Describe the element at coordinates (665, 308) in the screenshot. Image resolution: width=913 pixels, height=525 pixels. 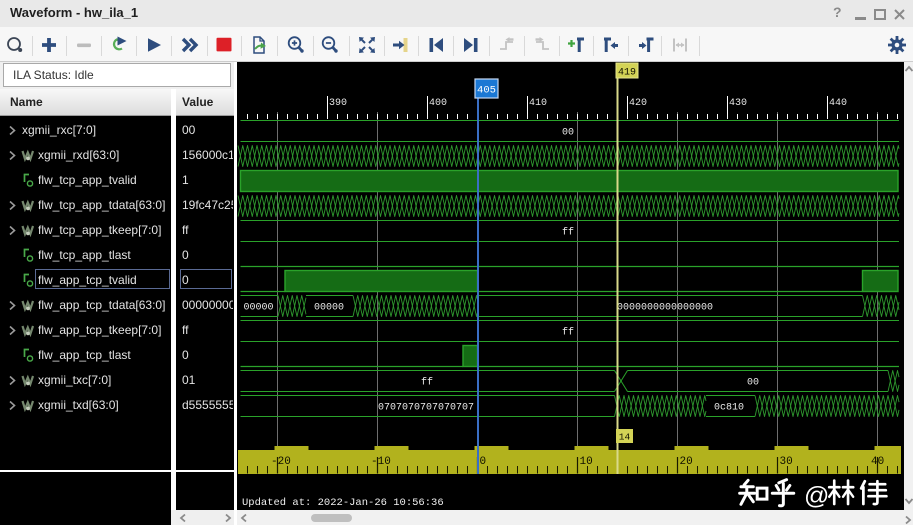
I see `svg-text: 0000000000000000` at that location.